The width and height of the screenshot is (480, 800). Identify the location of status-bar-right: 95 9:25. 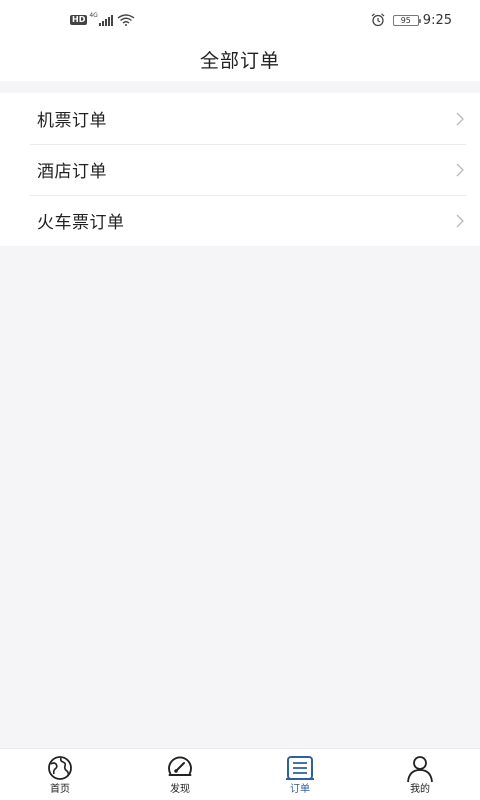
(411, 20).